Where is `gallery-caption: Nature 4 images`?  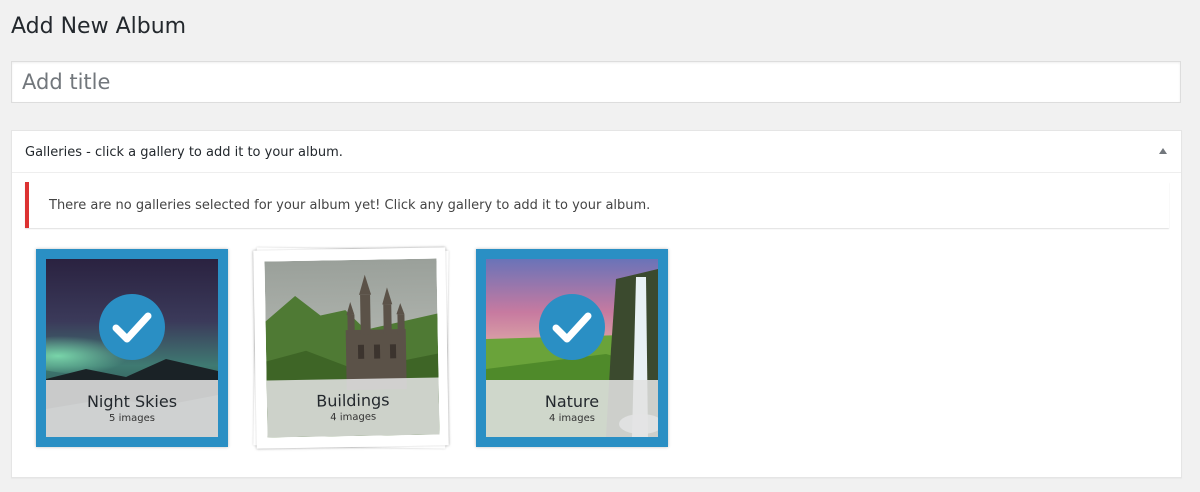
gallery-caption: Nature 4 images is located at coordinates (572, 408).